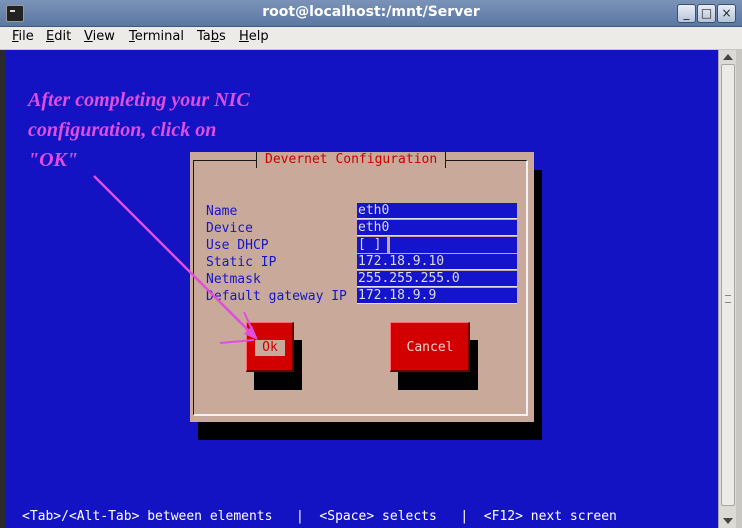 The height and width of the screenshot is (528, 742). I want to click on window-titlebar: root@localhost:/mnt/Server _ □ ×, so click(371, 13).